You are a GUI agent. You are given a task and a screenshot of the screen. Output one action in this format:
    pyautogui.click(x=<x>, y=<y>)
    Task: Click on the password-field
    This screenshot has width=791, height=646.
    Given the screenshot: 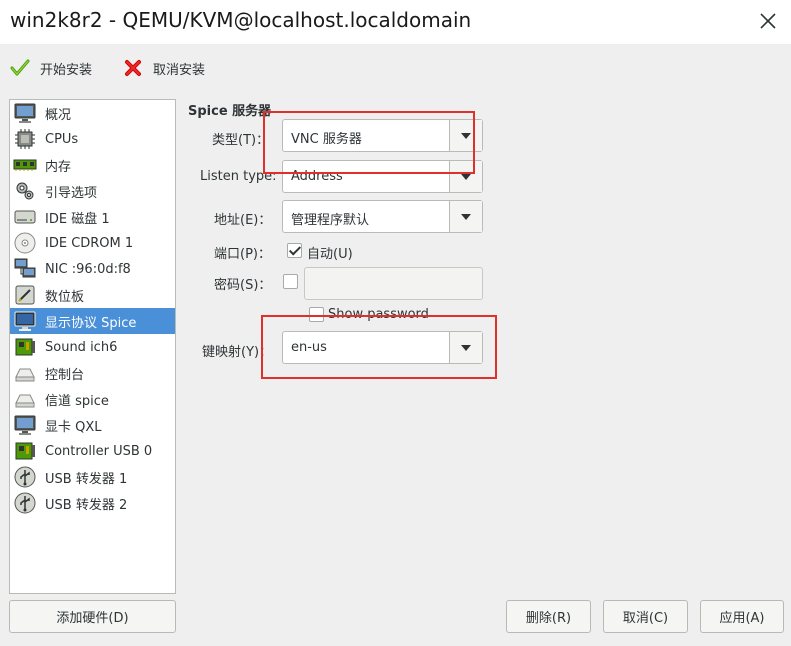 What is the action you would take?
    pyautogui.click(x=393, y=283)
    